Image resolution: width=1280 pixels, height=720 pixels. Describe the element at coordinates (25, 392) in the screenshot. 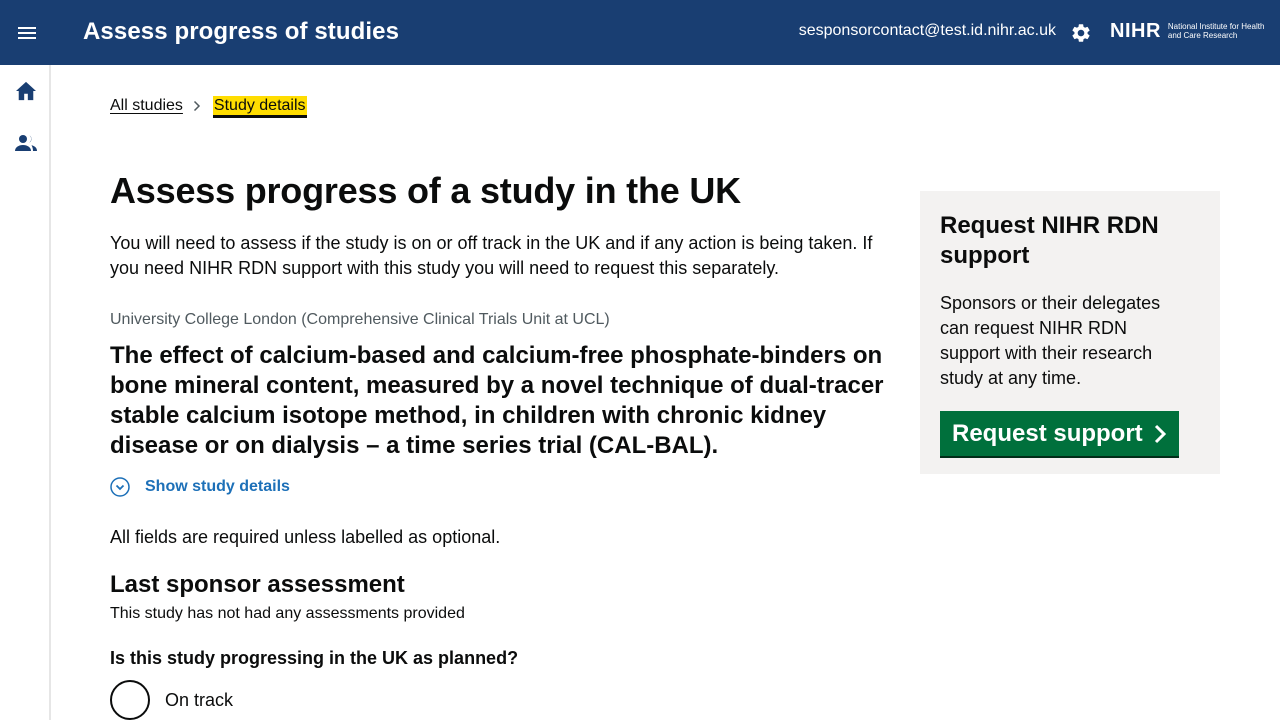

I see `sidebar` at that location.